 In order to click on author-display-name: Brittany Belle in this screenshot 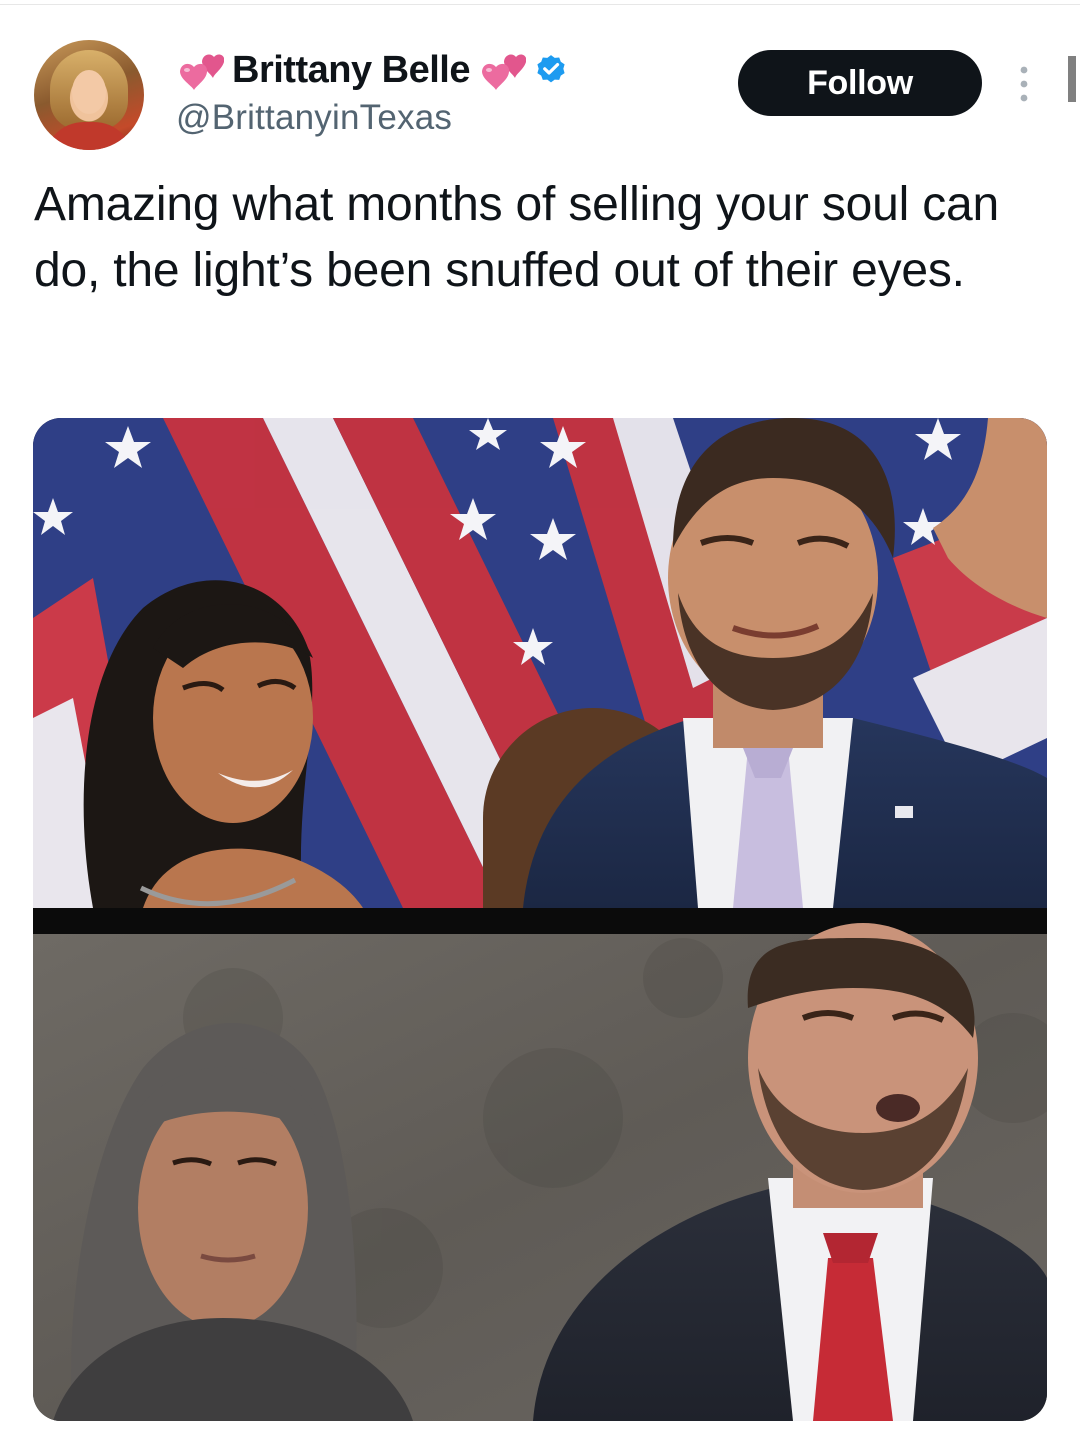, I will do `click(351, 70)`.